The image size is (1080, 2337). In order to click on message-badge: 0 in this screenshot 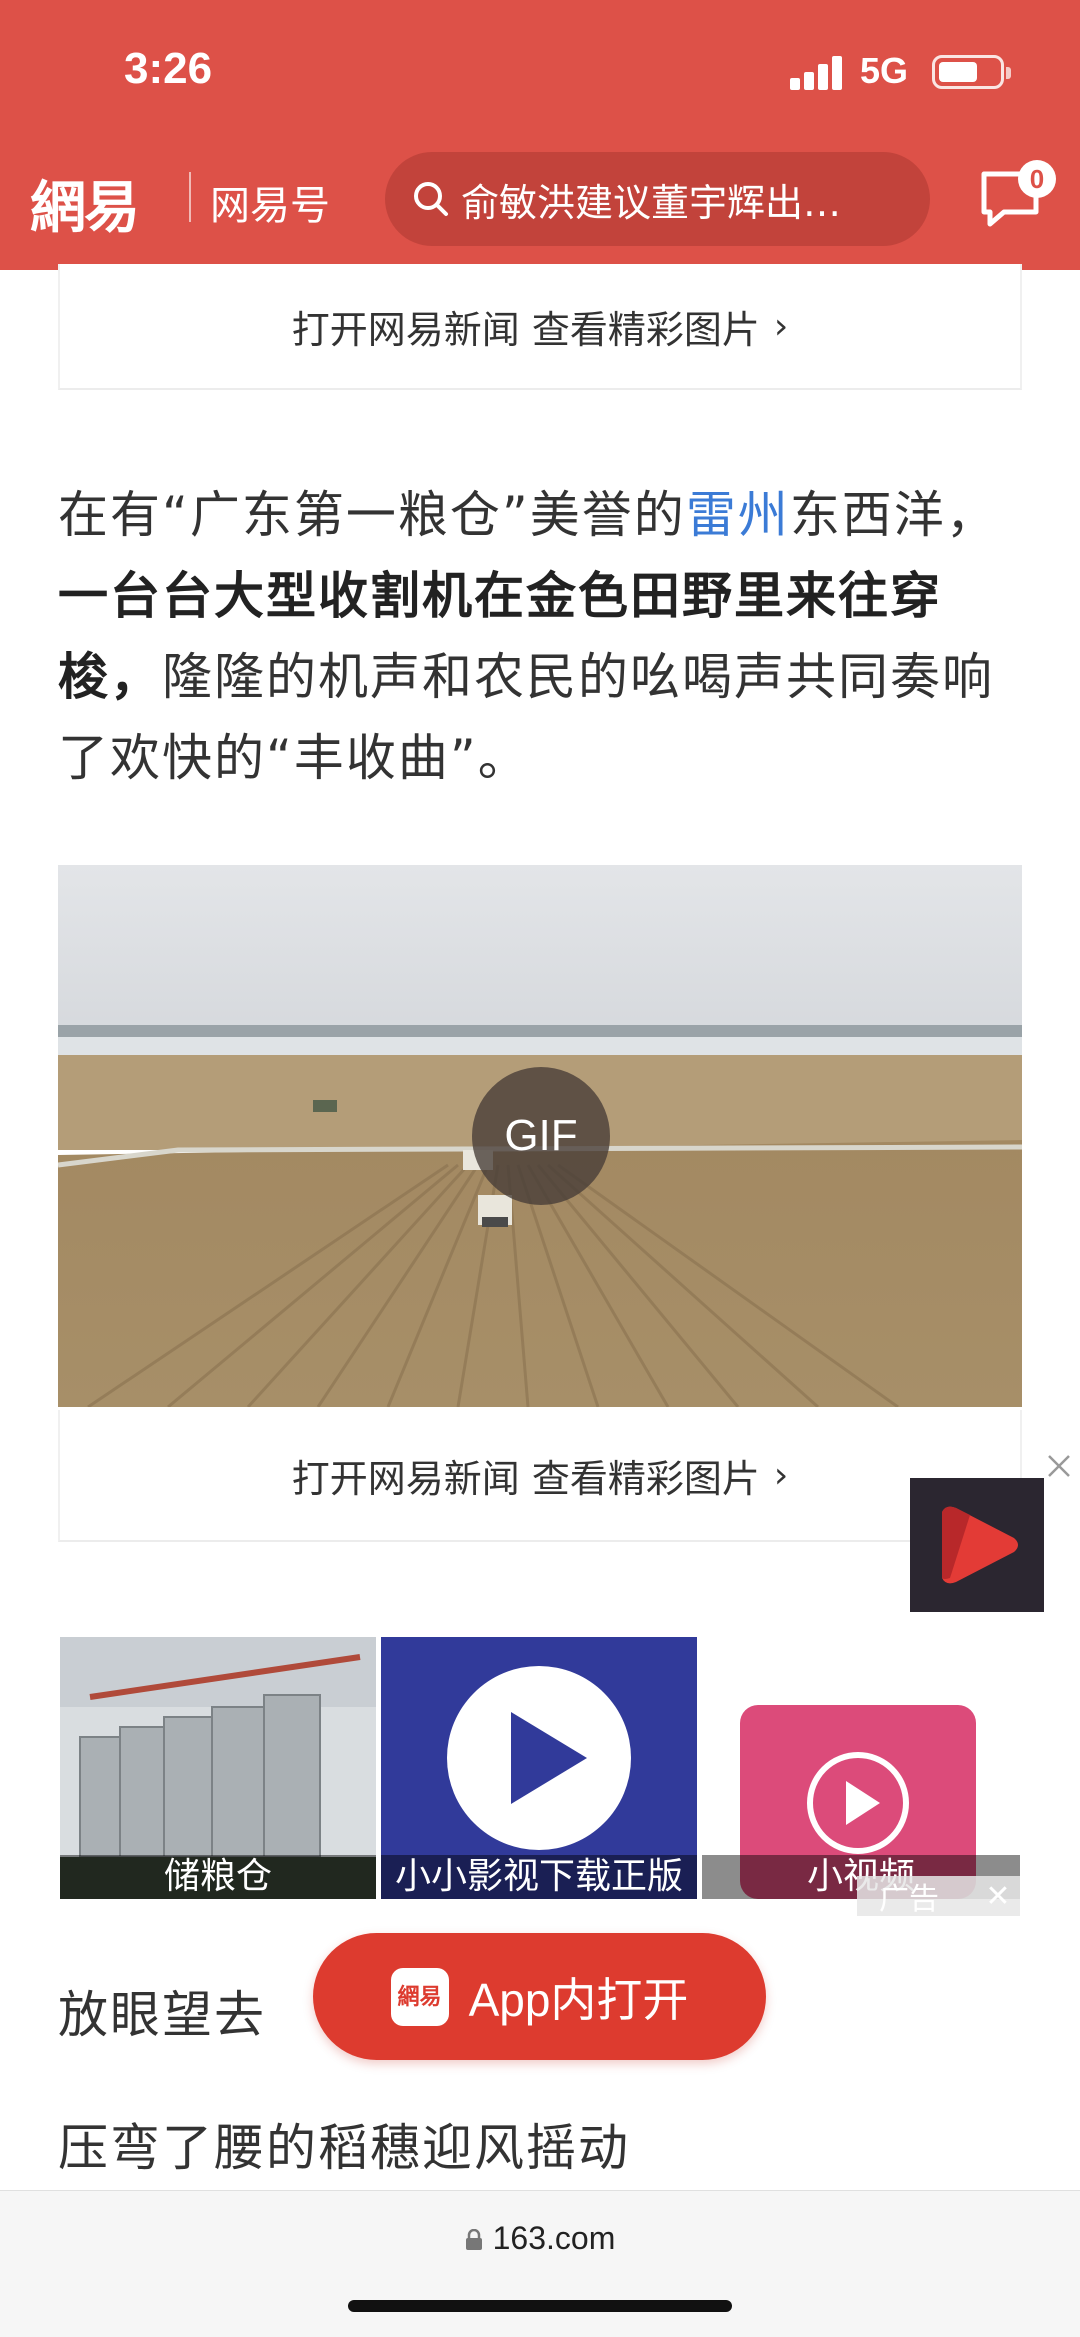, I will do `click(1037, 179)`.